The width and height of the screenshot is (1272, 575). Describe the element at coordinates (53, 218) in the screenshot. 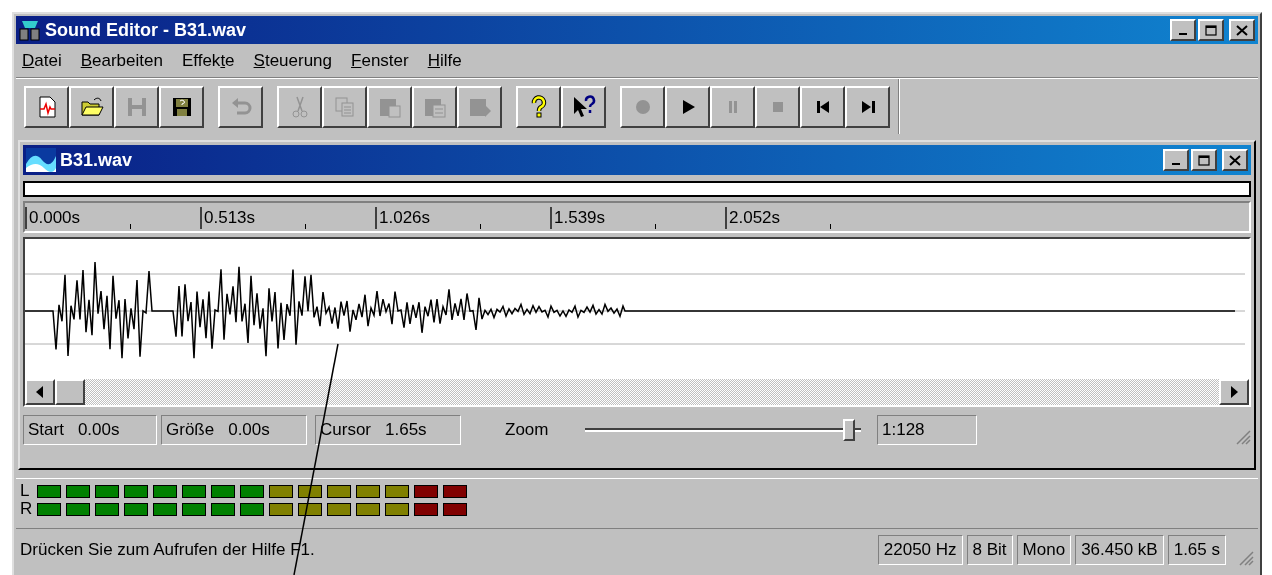

I see `ruler-label: 0.000s` at that location.